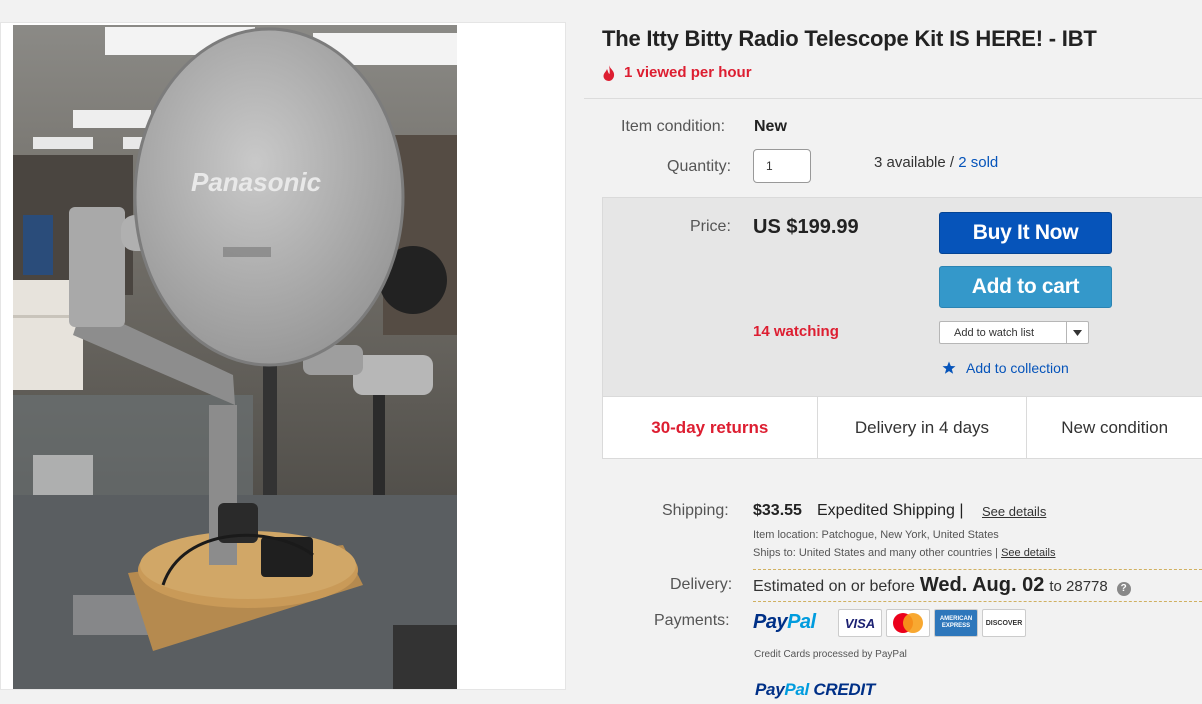  Describe the element at coordinates (921, 427) in the screenshot. I see `feature-delivery: Delivery in 4 days` at that location.